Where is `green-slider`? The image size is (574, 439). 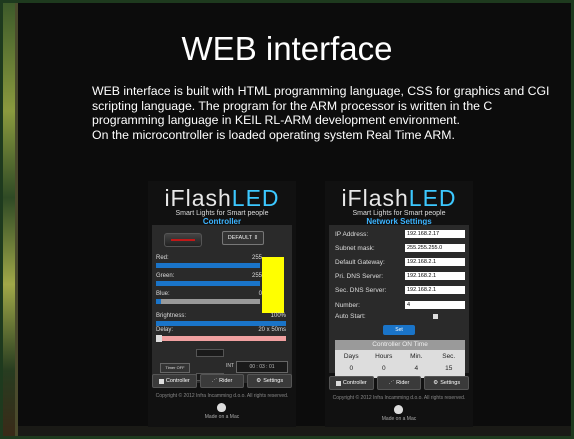
green-slider is located at coordinates (208, 283).